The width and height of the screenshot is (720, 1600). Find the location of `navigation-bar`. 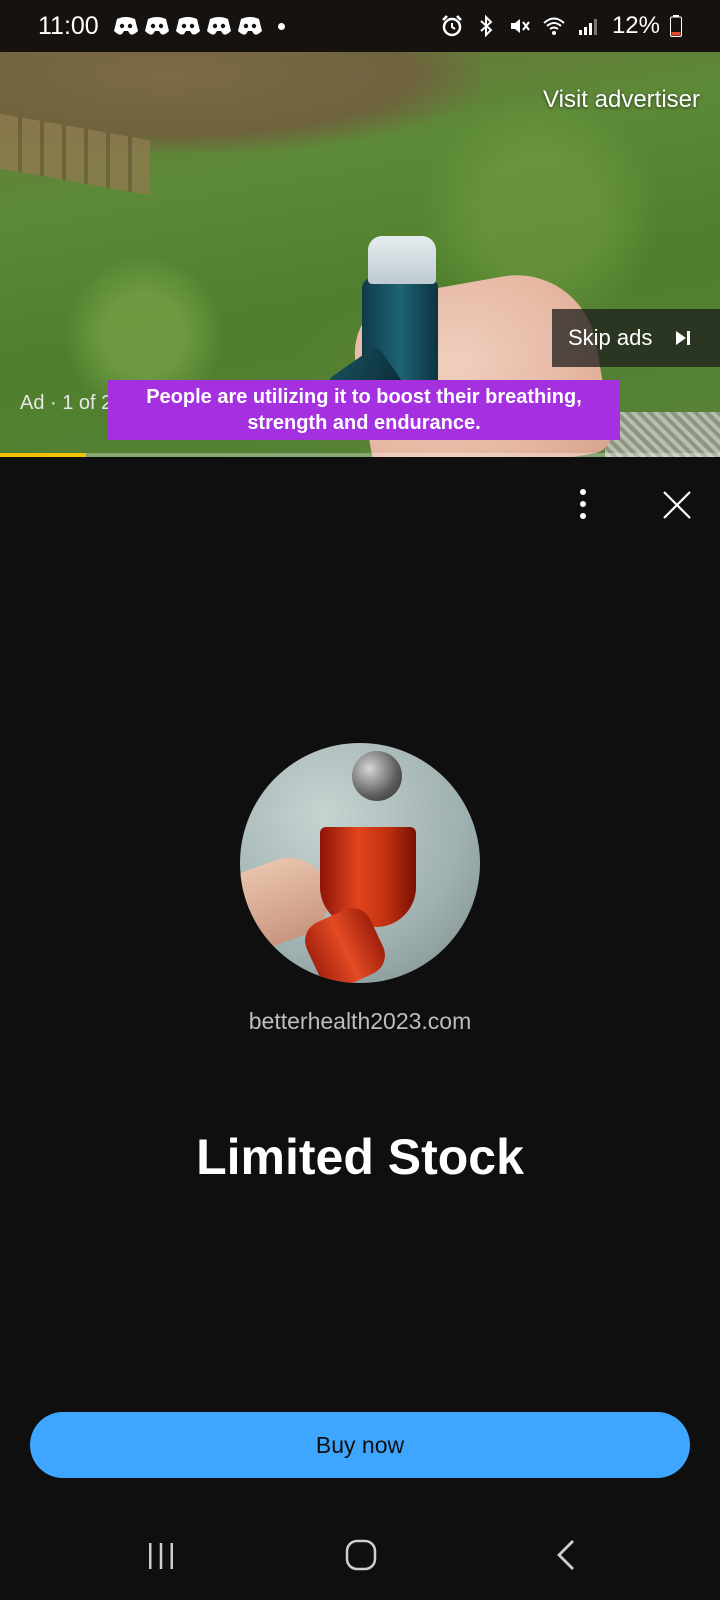

navigation-bar is located at coordinates (360, 1555).